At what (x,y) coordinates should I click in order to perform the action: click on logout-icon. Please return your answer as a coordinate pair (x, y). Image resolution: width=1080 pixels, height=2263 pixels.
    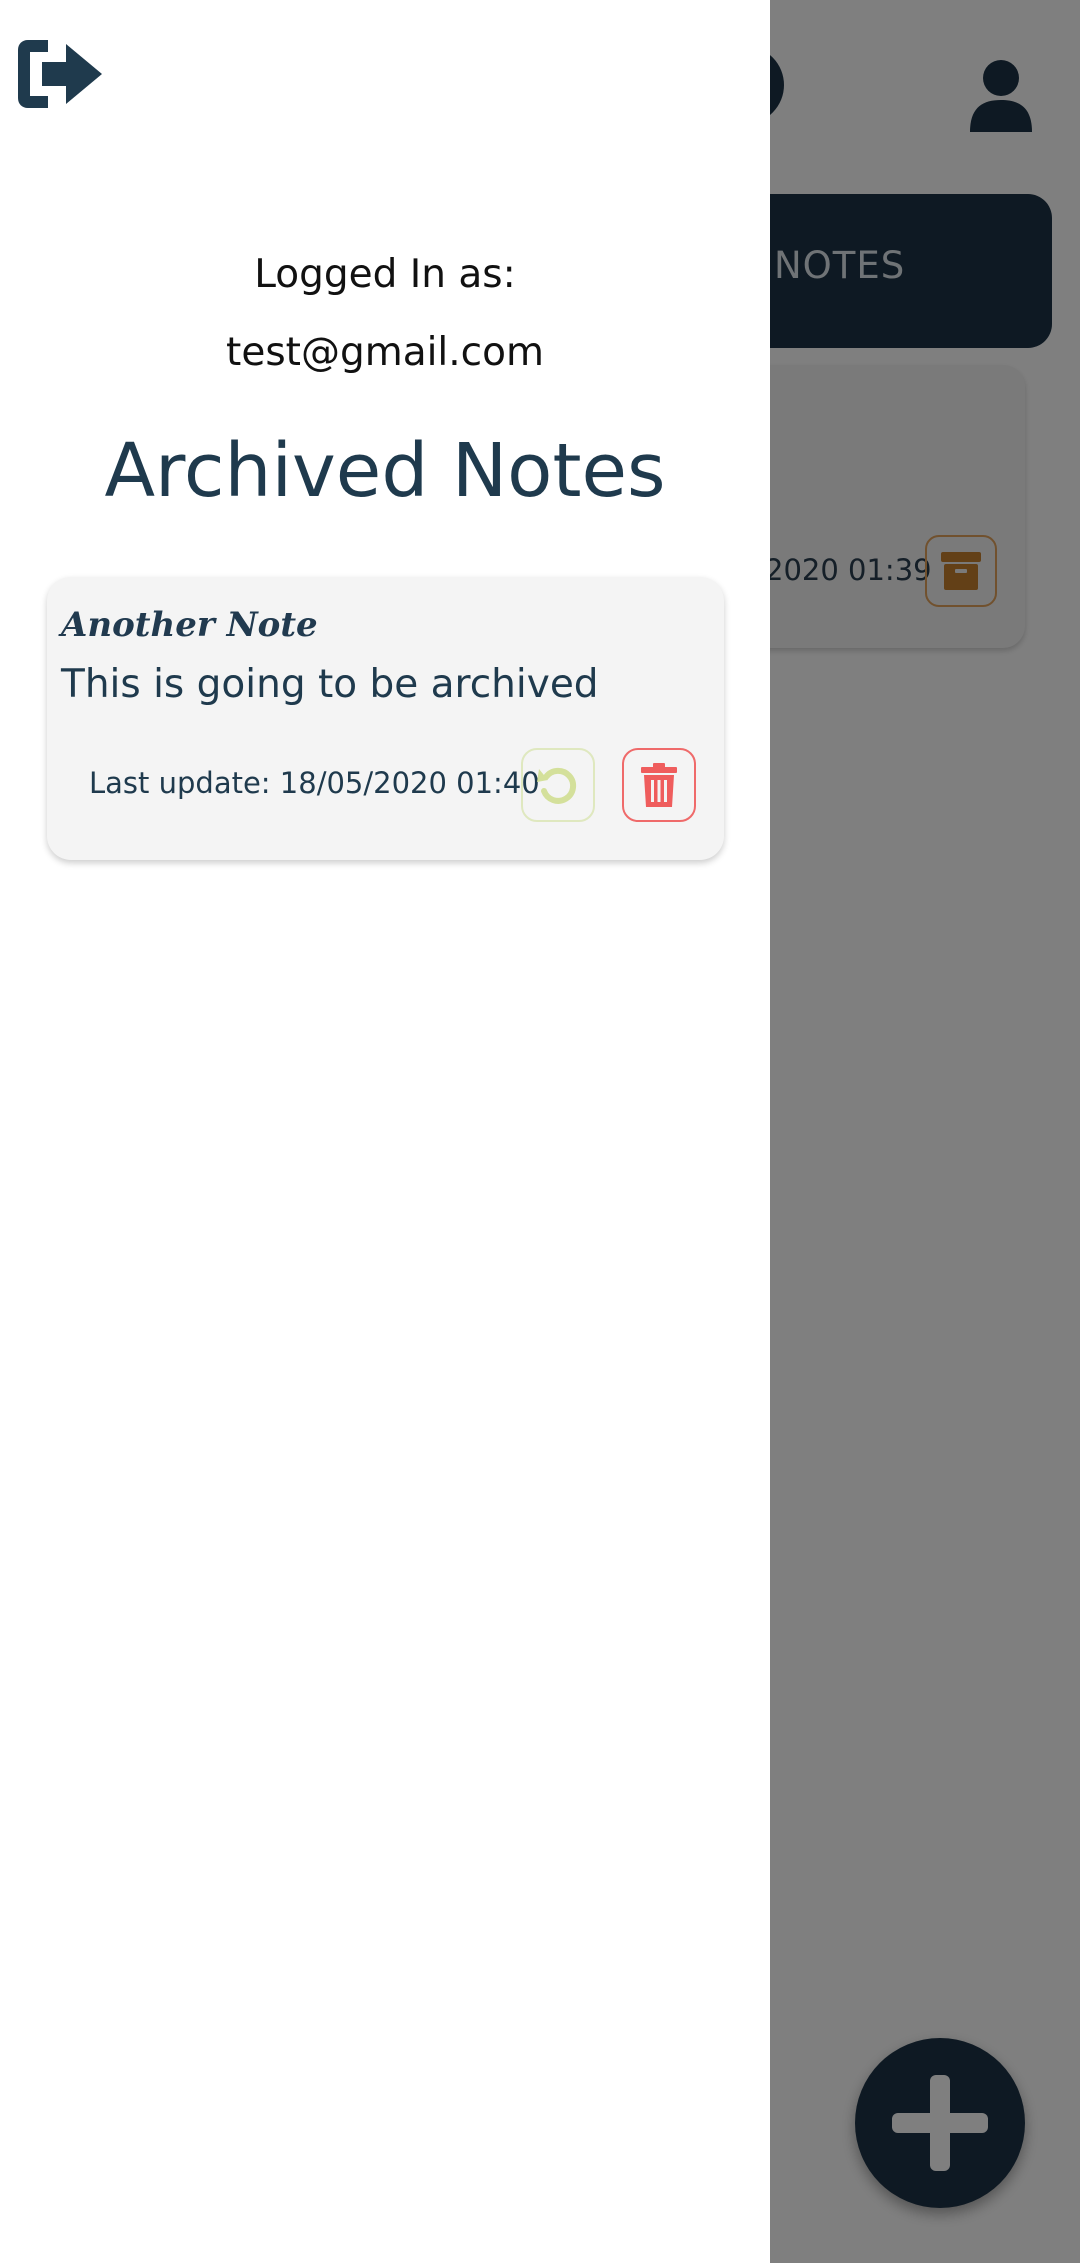
    Looking at the image, I should click on (60, 74).